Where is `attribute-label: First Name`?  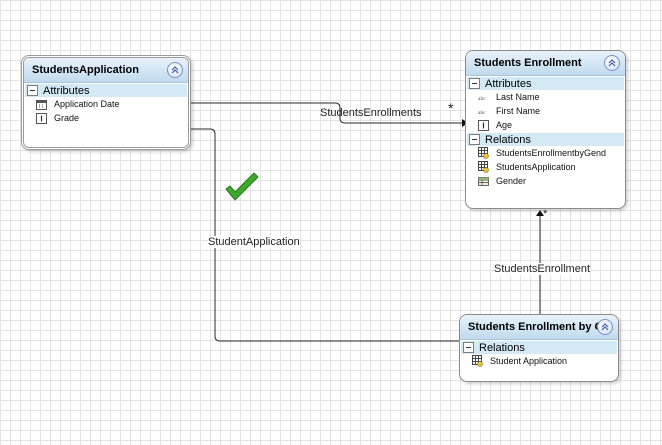 attribute-label: First Name is located at coordinates (518, 111).